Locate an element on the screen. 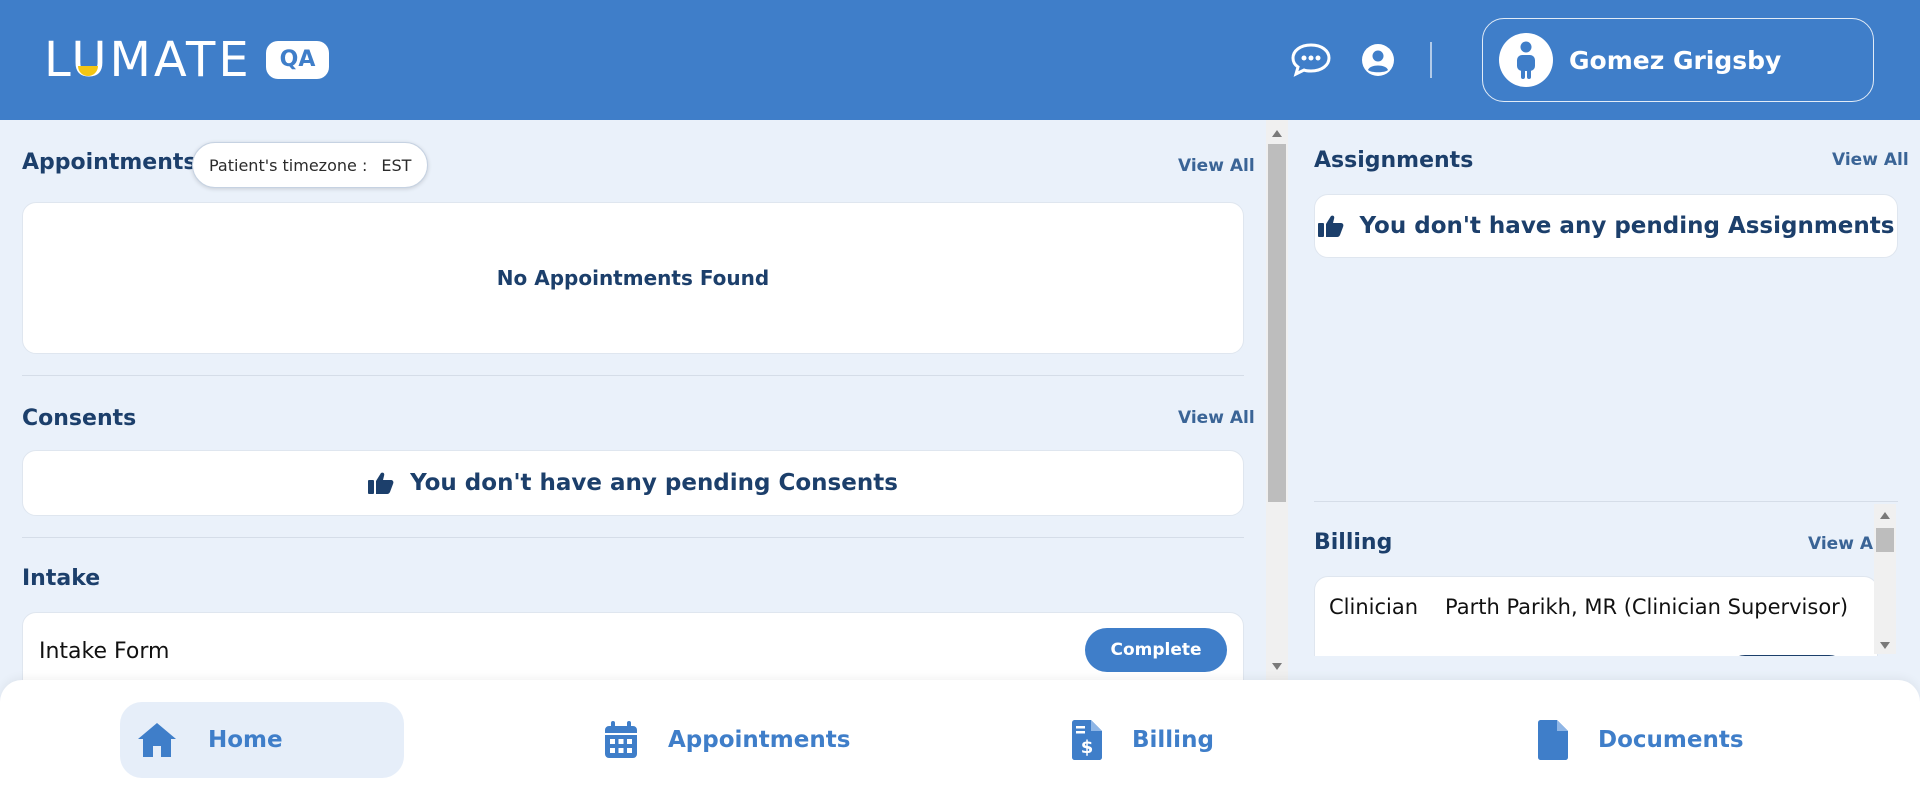  assignments-view-all-link: View All is located at coordinates (1870, 160).